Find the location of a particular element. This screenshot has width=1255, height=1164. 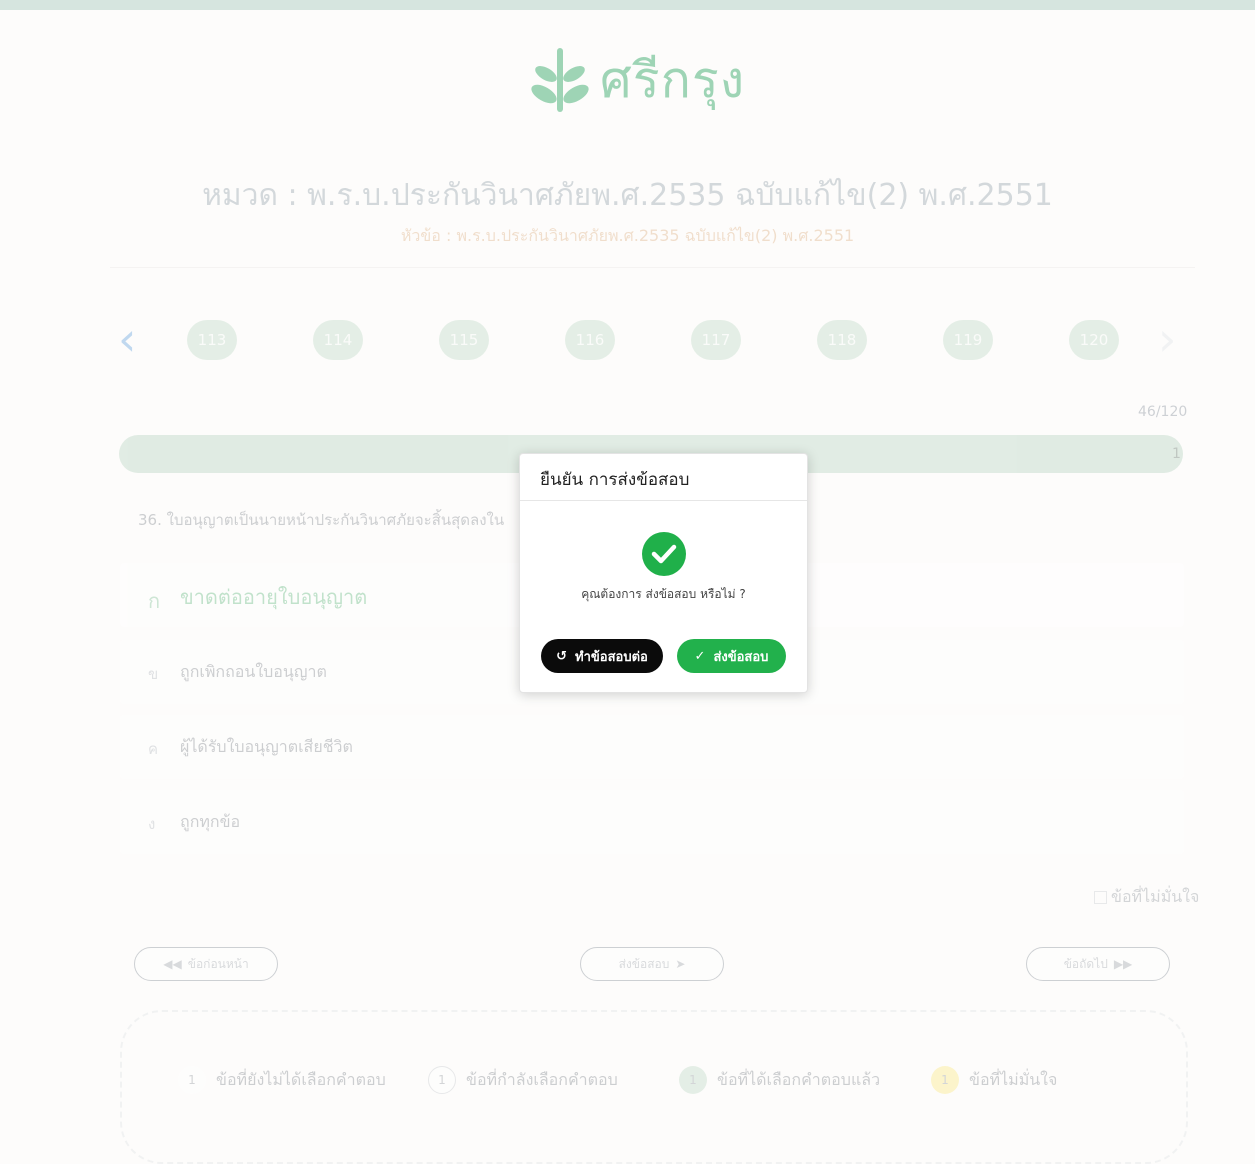

modal-title: ยืนยัน การส่งข้อสอบ is located at coordinates (615, 480).